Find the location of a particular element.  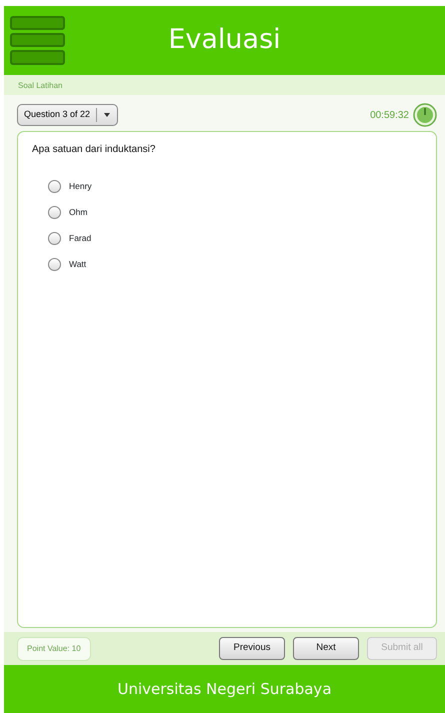

timer-text: 00:59:32 is located at coordinates (389, 115).